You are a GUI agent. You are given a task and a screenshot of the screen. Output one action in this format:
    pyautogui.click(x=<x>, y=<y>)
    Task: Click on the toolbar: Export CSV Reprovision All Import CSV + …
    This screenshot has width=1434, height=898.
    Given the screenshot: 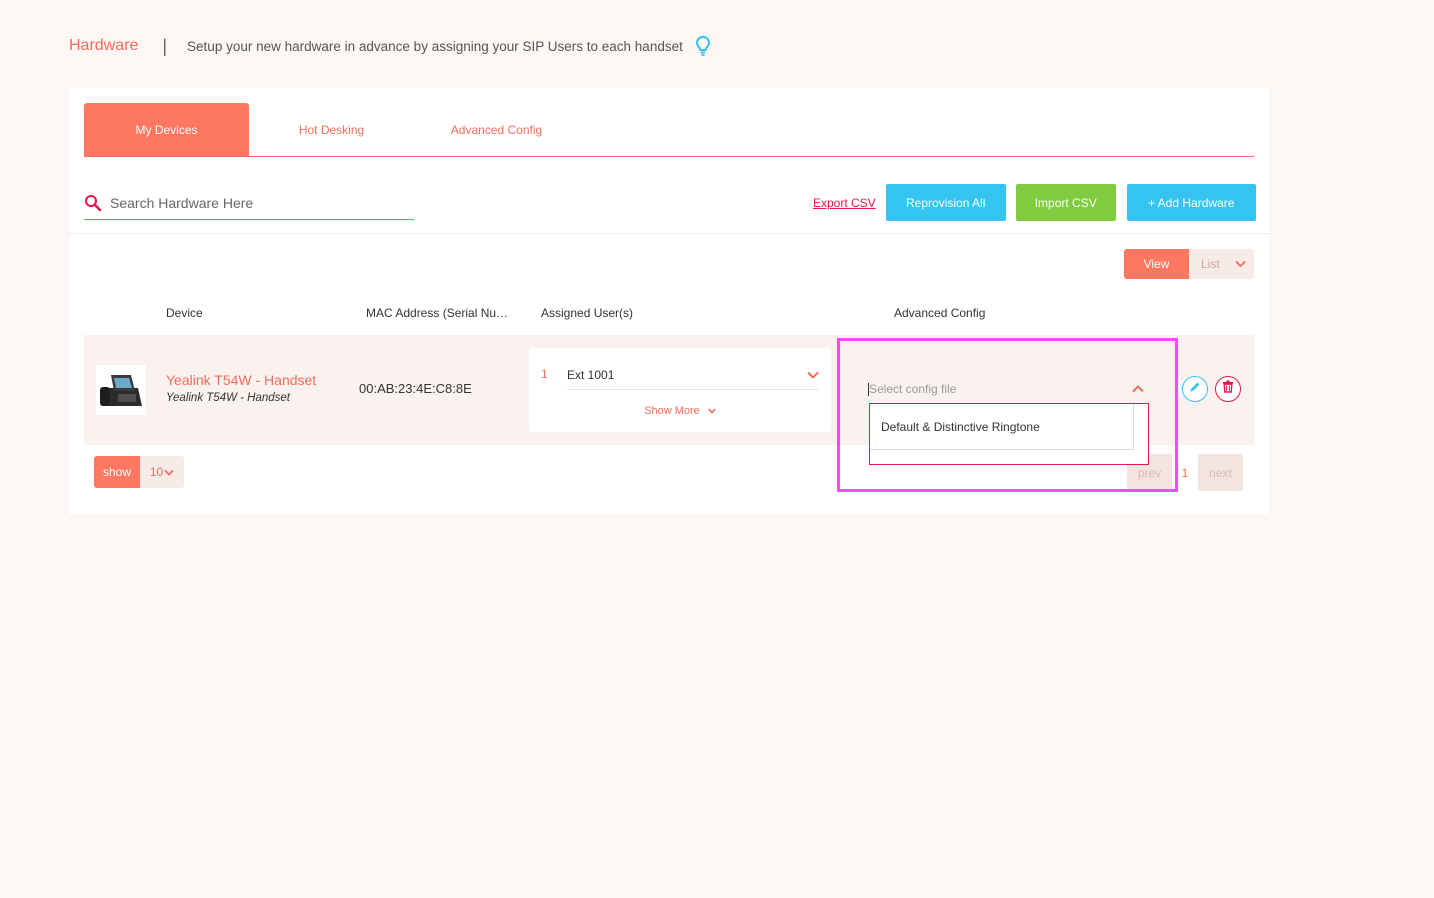 What is the action you would take?
    pyautogui.click(x=1034, y=202)
    